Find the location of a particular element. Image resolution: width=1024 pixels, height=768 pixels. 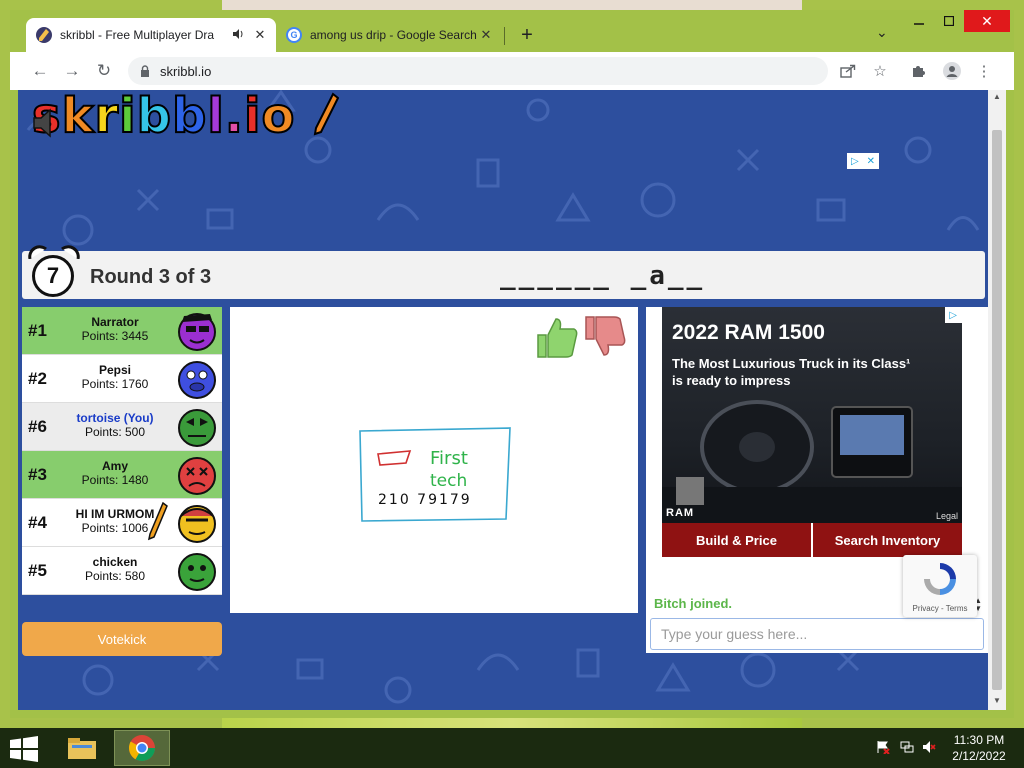

menu-kebab-icon: ⋮ is located at coordinates (984, 71).